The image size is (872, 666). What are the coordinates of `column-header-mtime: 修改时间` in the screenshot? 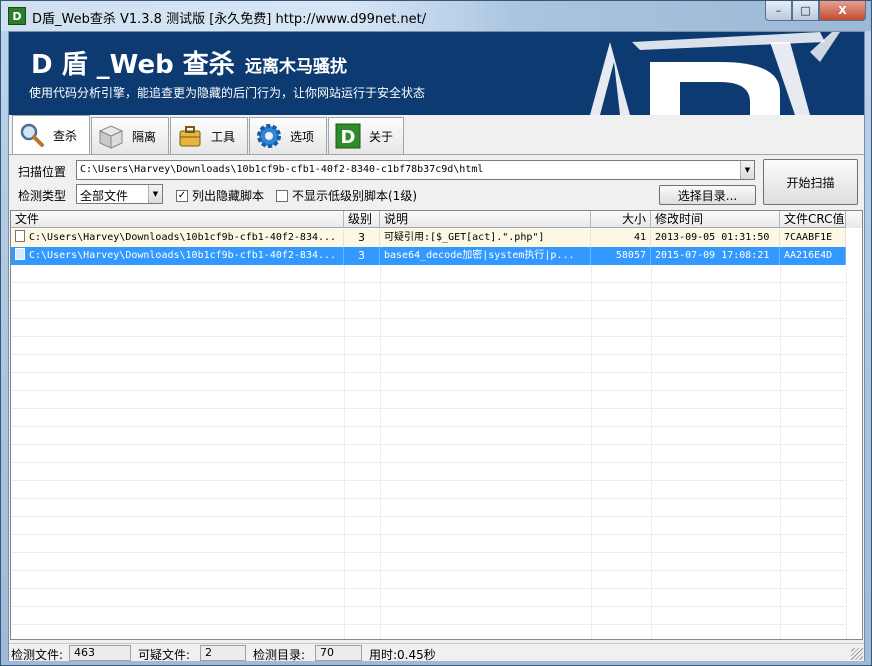 It's located at (715, 219).